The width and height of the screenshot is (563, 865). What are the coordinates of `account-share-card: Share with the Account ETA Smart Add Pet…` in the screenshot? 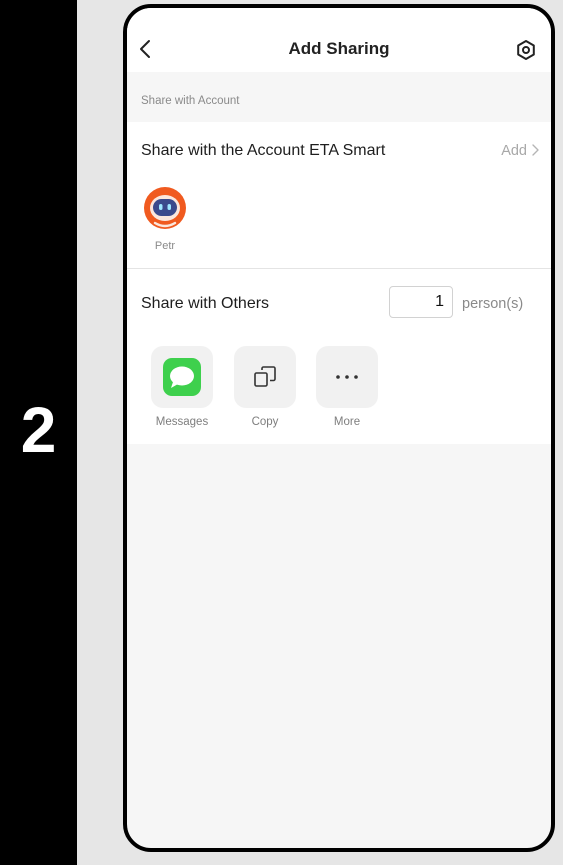 It's located at (339, 195).